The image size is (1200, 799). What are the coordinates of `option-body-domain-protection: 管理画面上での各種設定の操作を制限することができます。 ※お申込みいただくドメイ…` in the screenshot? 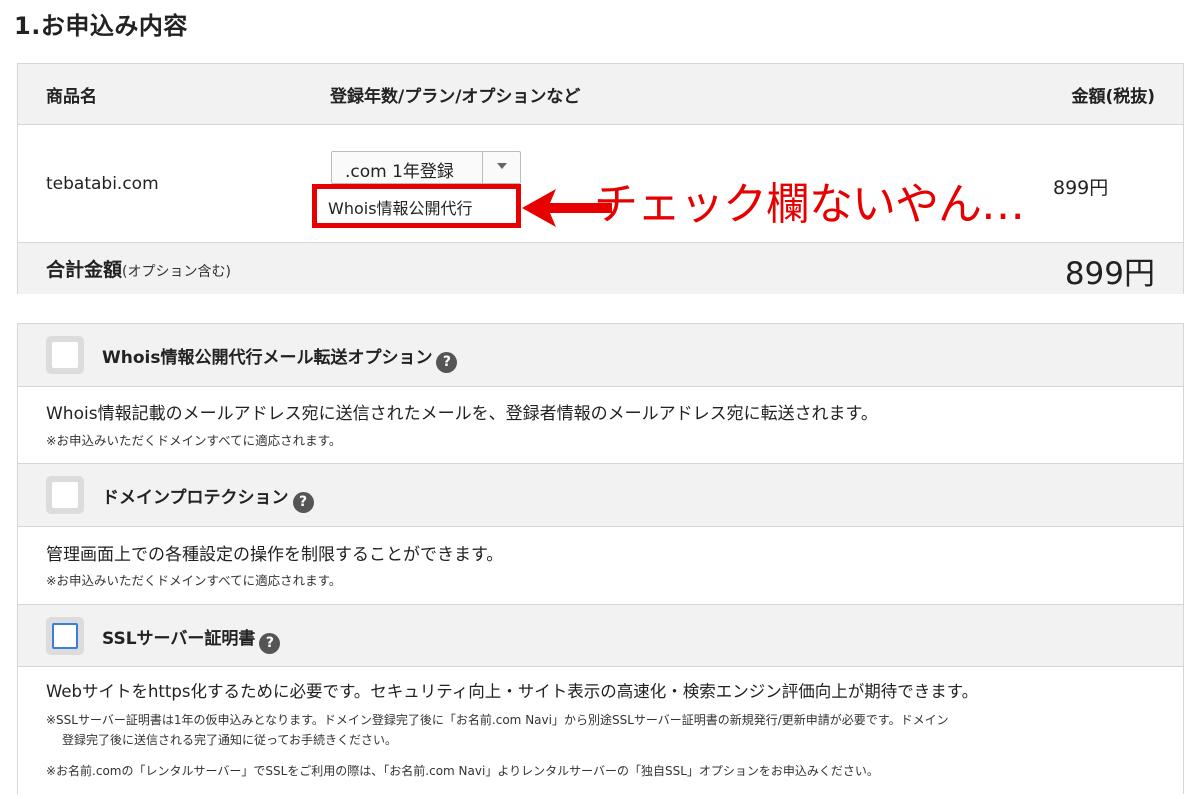 It's located at (600, 566).